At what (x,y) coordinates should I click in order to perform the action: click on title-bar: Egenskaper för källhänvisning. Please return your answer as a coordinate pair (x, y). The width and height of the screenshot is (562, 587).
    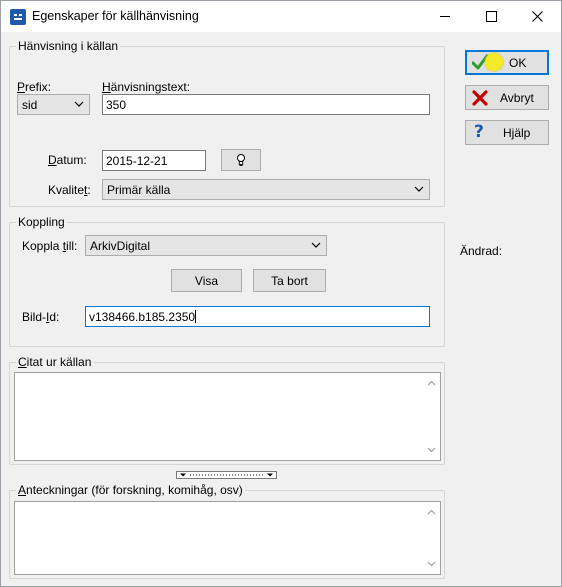
    Looking at the image, I should click on (281, 16).